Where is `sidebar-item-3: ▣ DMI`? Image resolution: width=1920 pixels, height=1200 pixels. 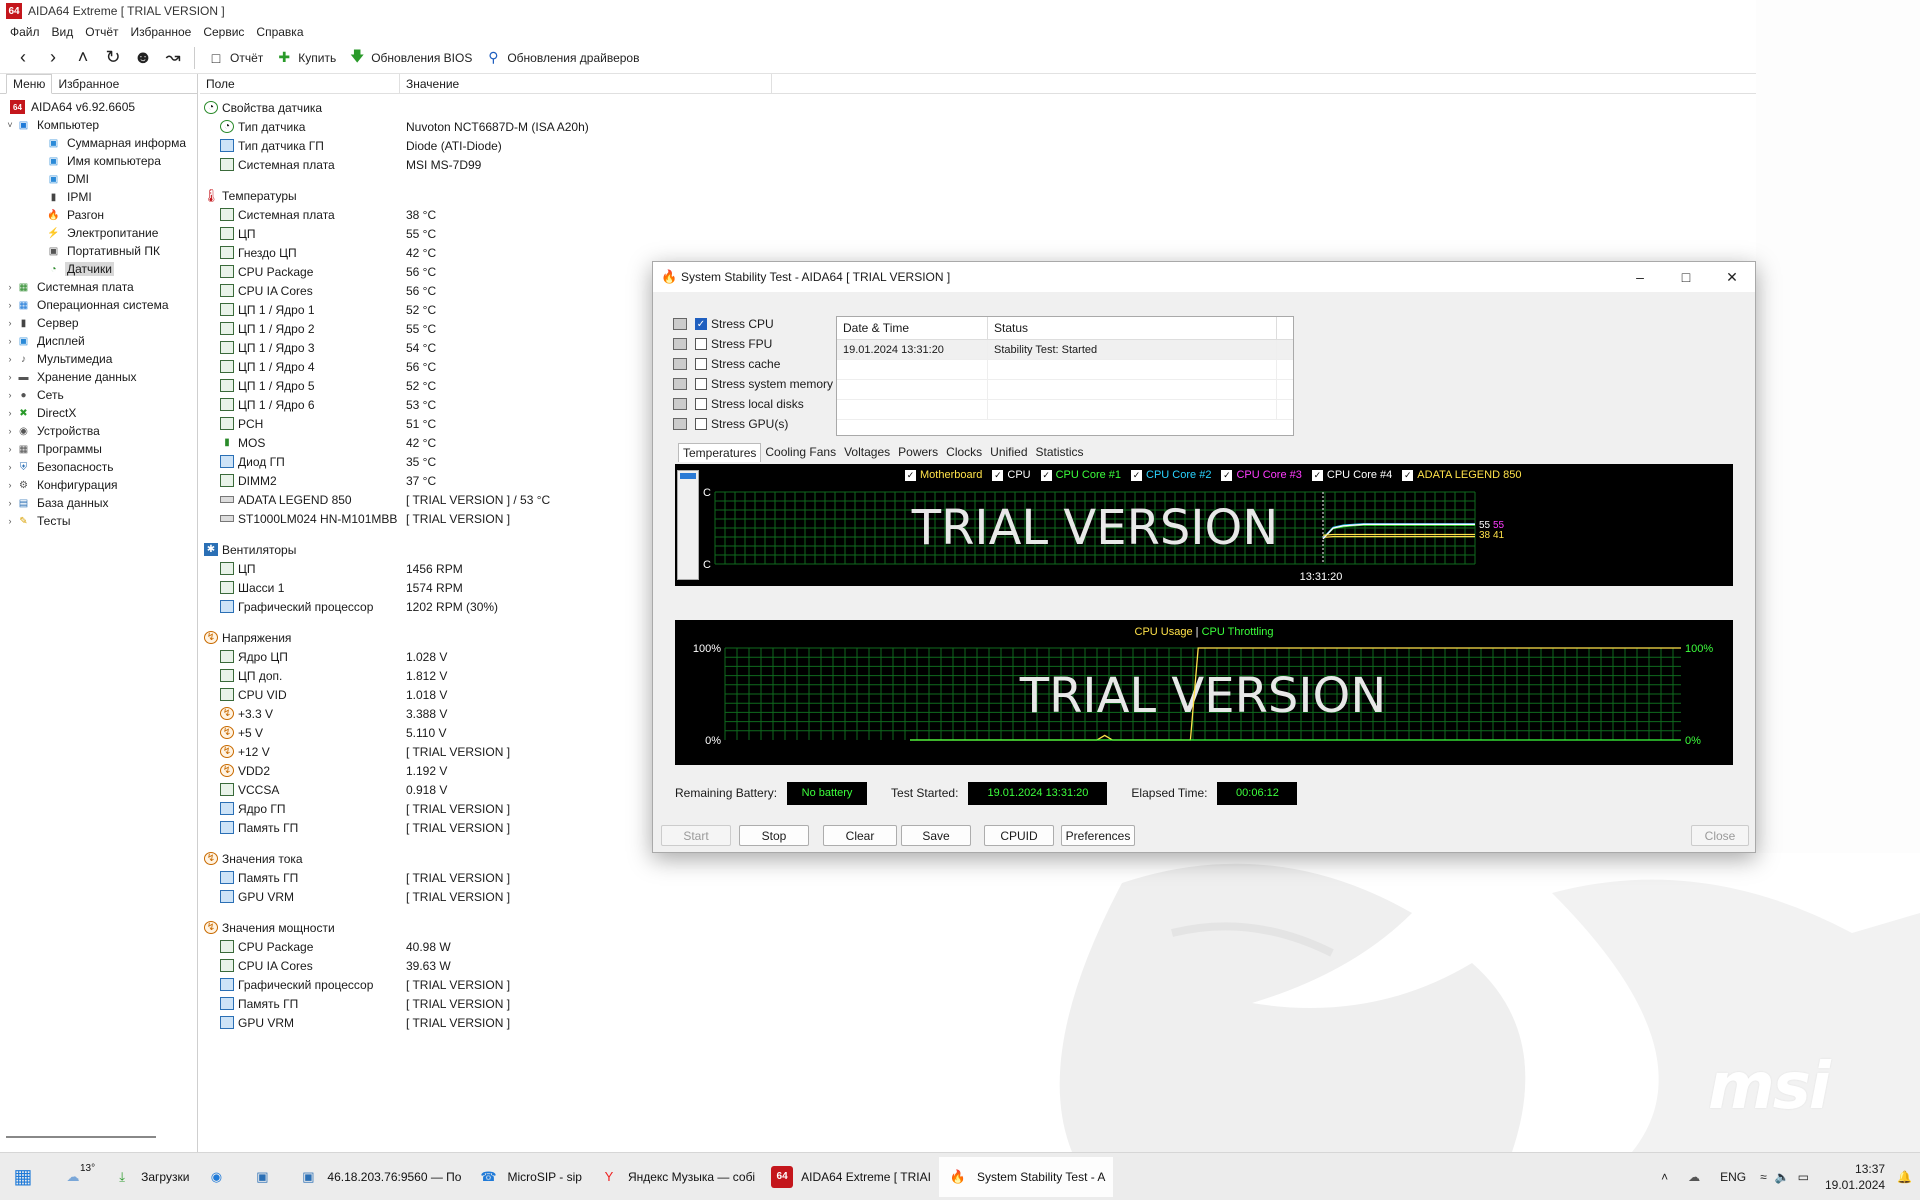
sidebar-item-3: ▣ DMI is located at coordinates (98, 179).